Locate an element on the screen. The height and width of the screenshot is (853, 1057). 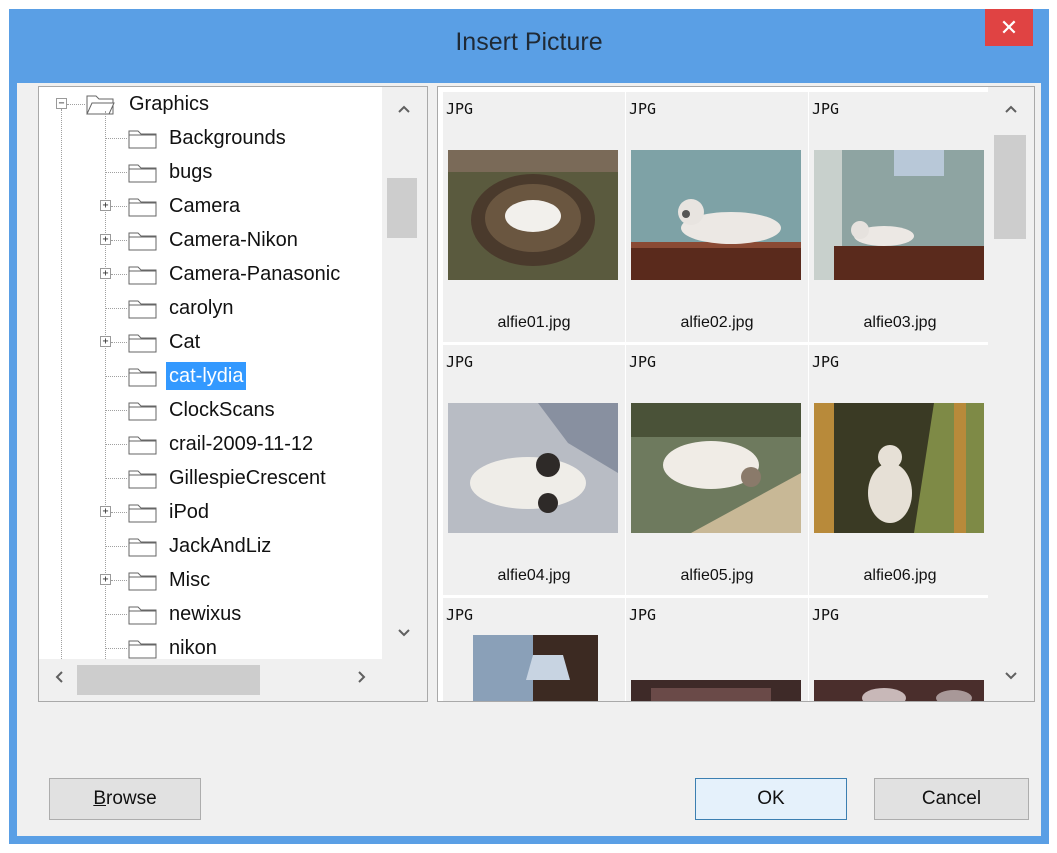
file-name-label: alfie03.jpg is located at coordinates (900, 322).